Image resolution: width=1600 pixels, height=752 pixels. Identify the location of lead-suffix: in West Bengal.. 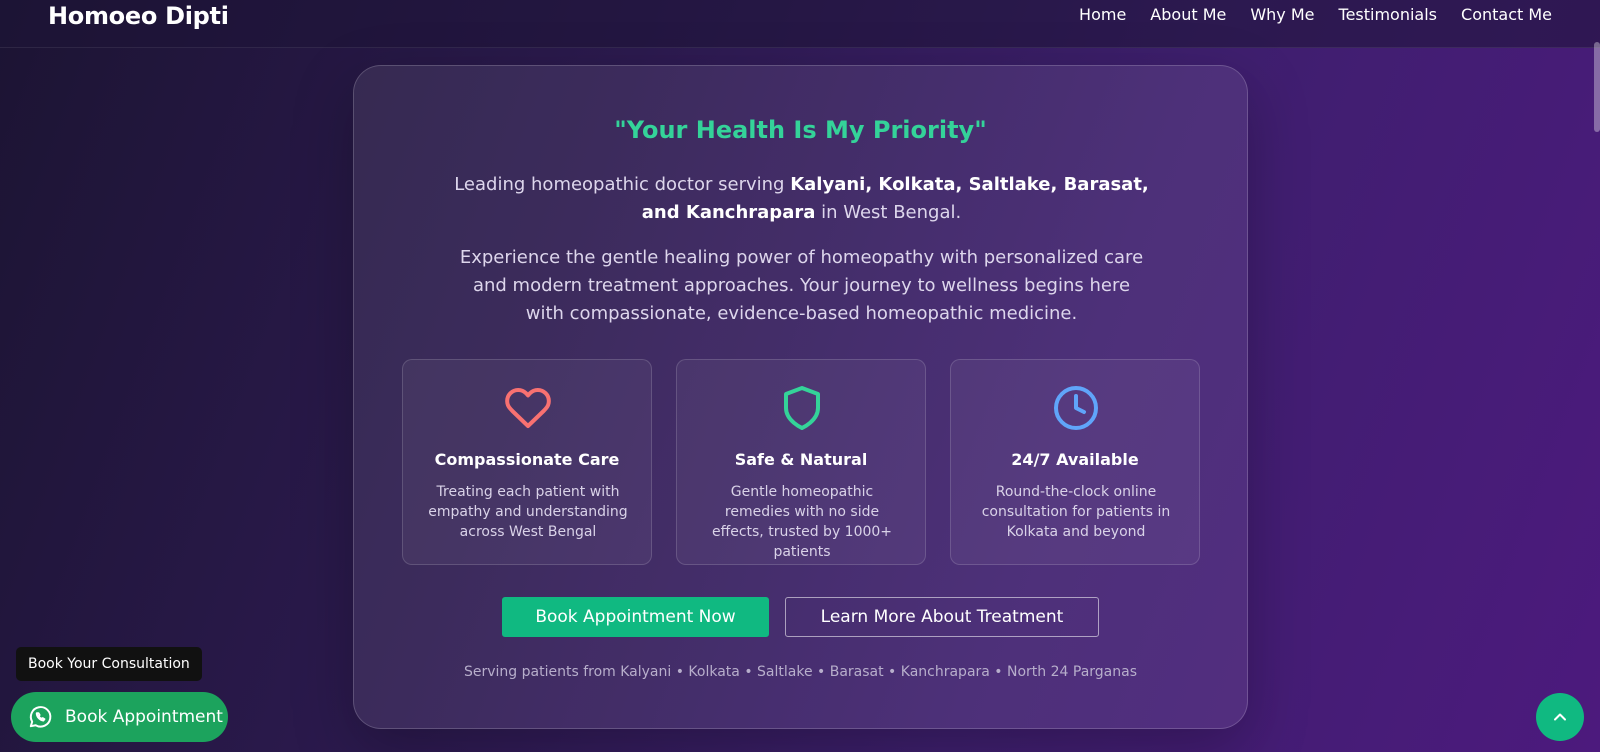
(888, 212).